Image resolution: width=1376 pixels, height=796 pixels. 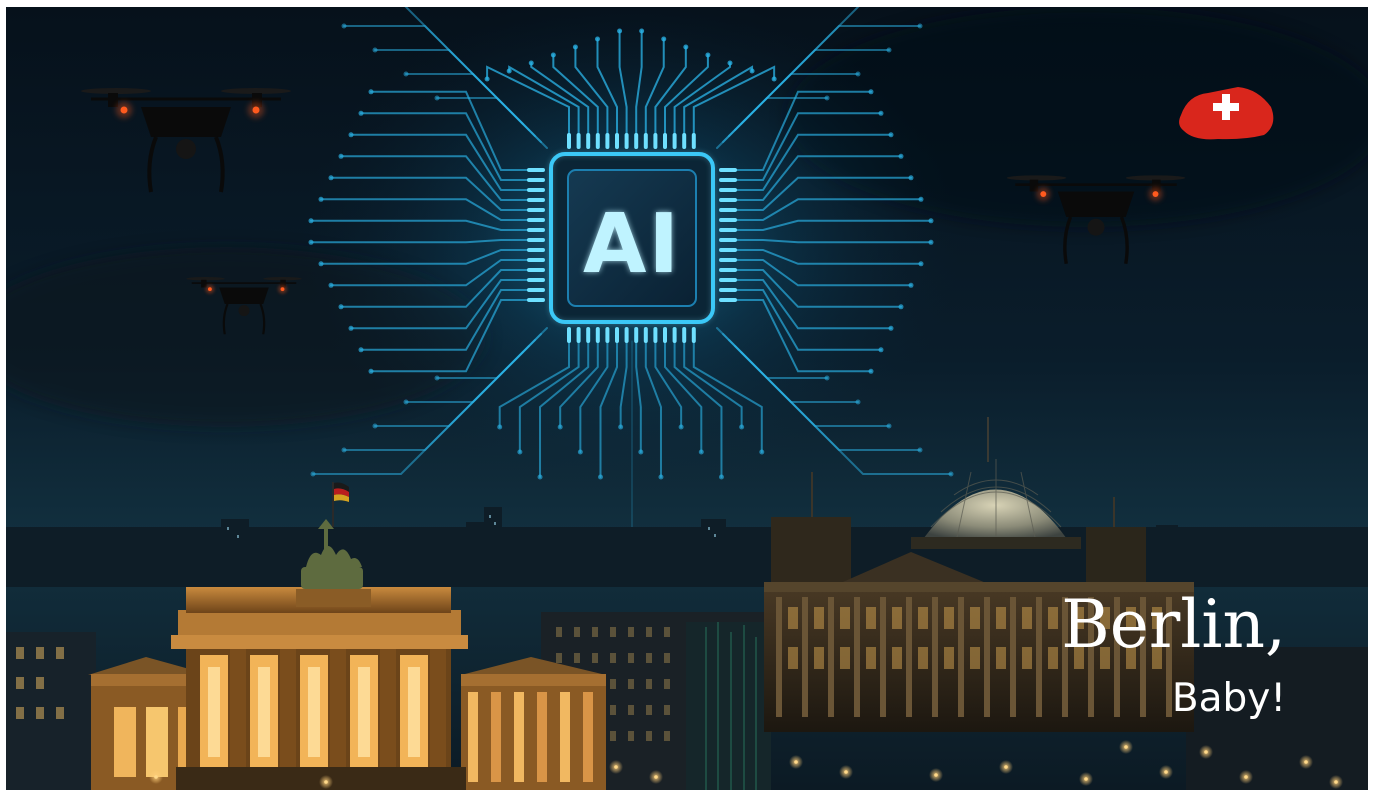 What do you see at coordinates (1229, 698) in the screenshot?
I see `caption-line-2: Baby!` at bounding box center [1229, 698].